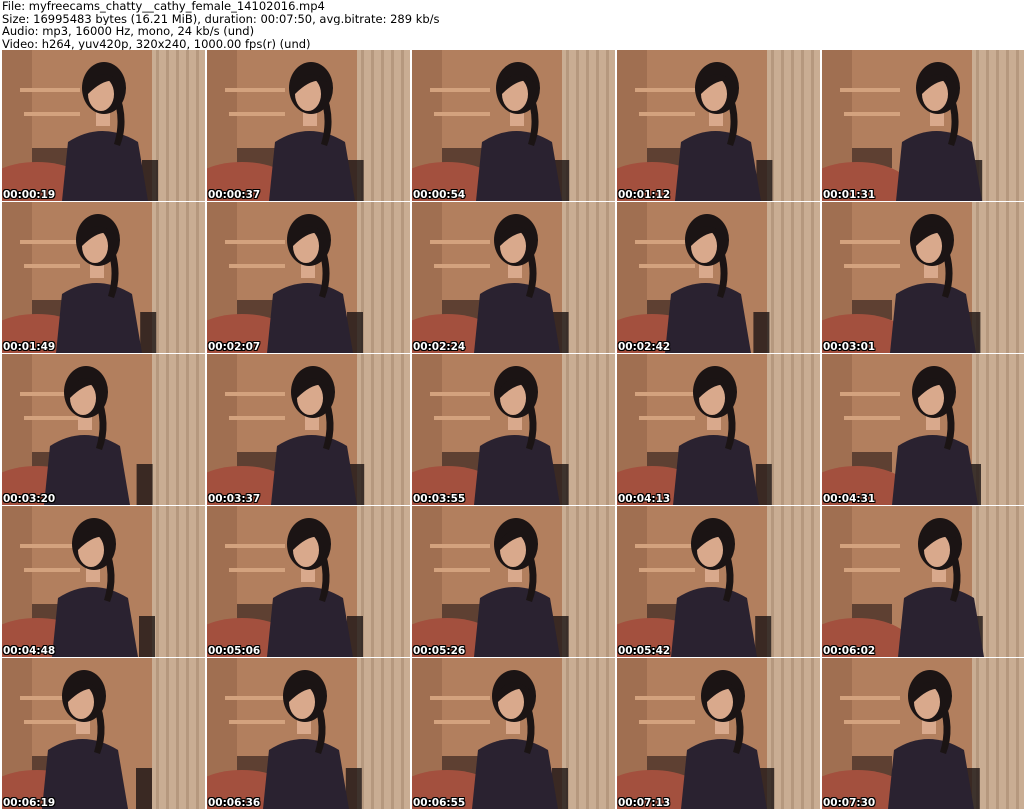 The image size is (1024, 811). What do you see at coordinates (29, 347) in the screenshot?
I see `thumbnail-timestamp: 00:01:49` at bounding box center [29, 347].